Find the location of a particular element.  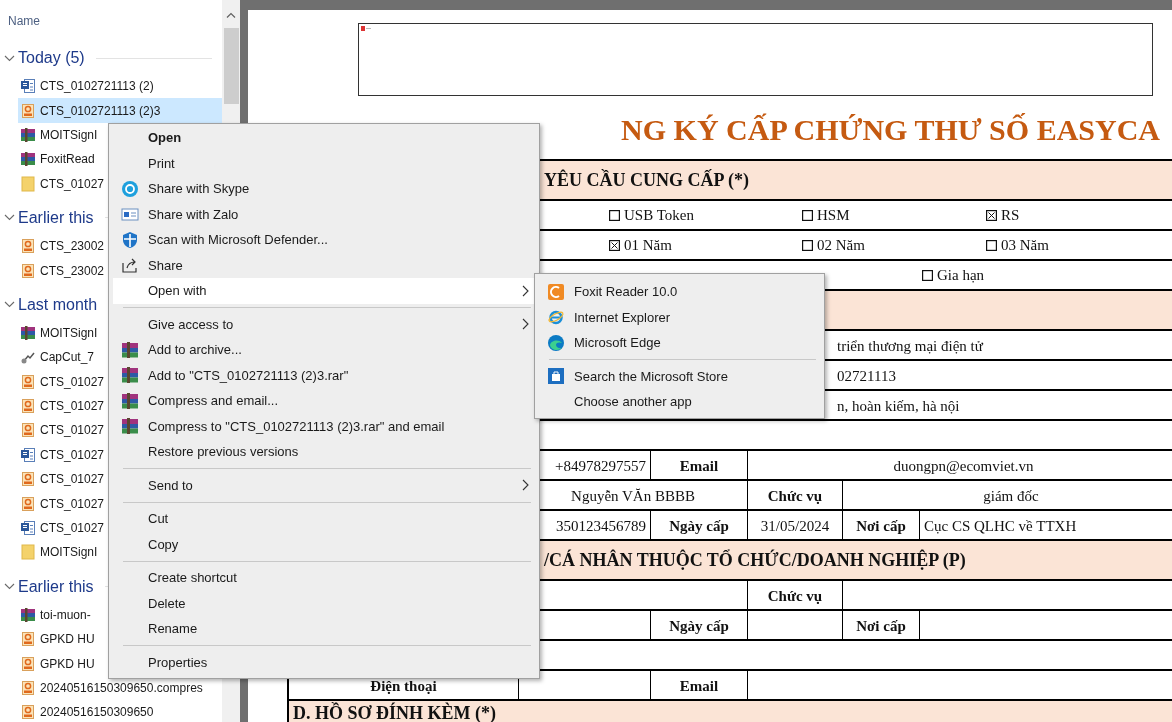

app-tile-icon is located at coordinates (556, 291).